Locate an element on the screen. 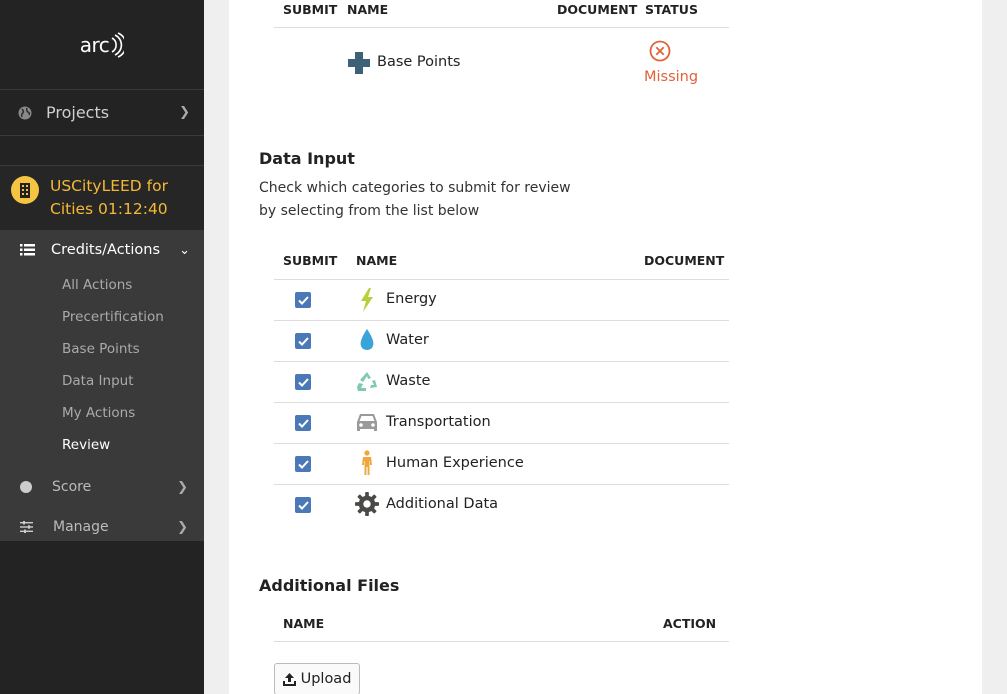 The image size is (1007, 694). sliders-icon is located at coordinates (26, 527).